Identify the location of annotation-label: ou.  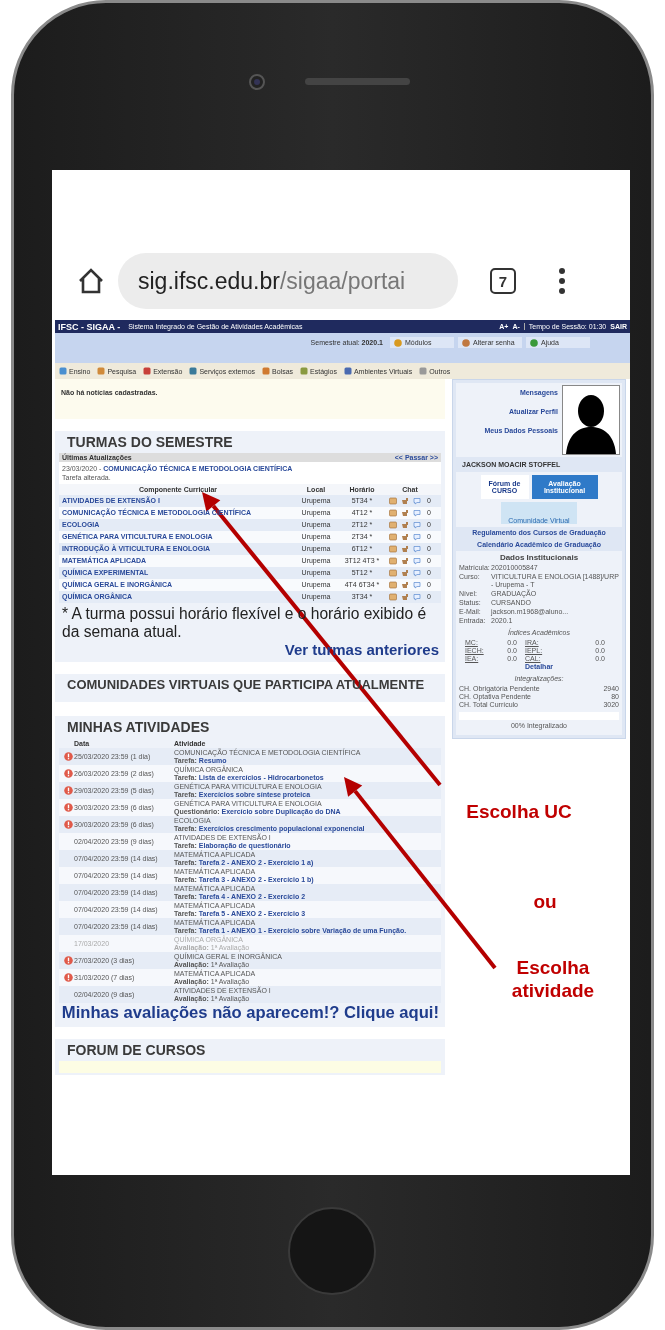
(545, 901).